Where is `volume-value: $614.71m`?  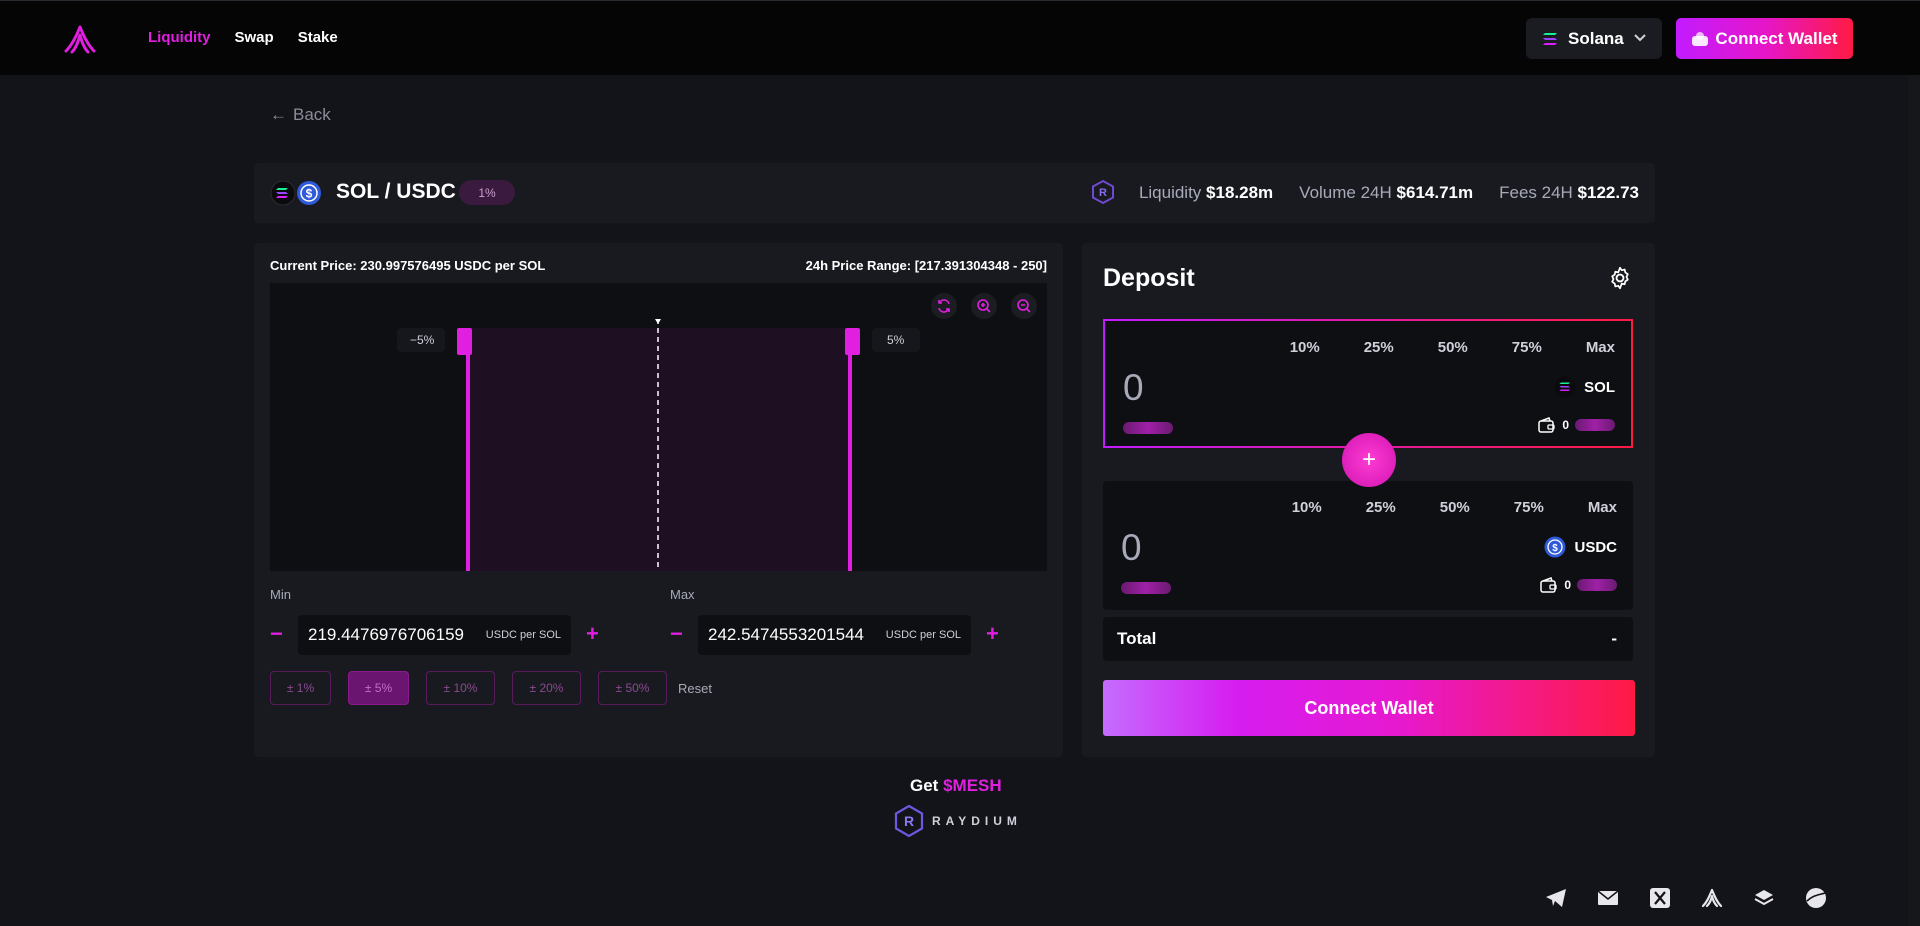
volume-value: $614.71m is located at coordinates (1435, 192).